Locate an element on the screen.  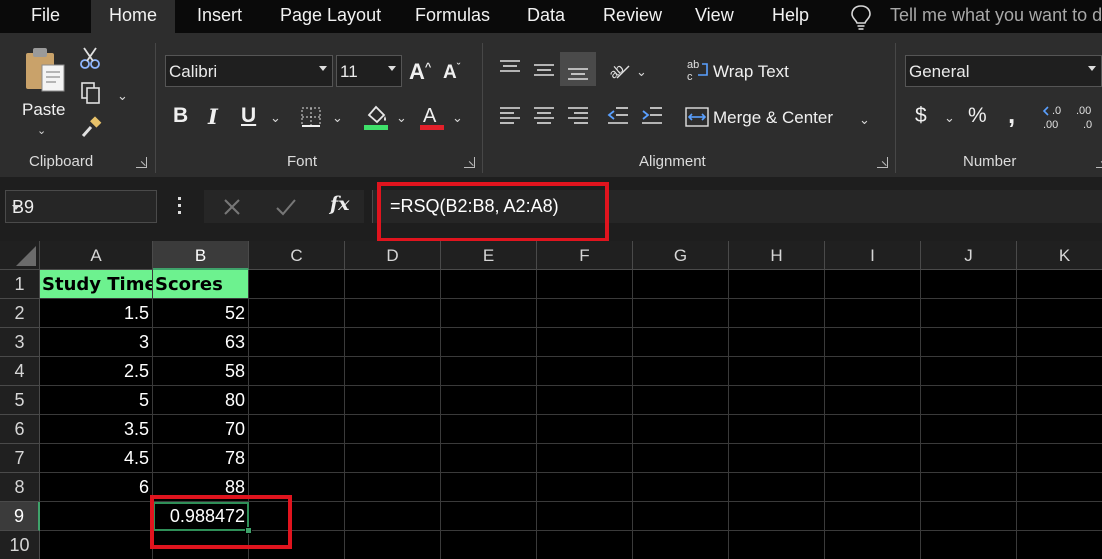
cell-h3 is located at coordinates (777, 342).